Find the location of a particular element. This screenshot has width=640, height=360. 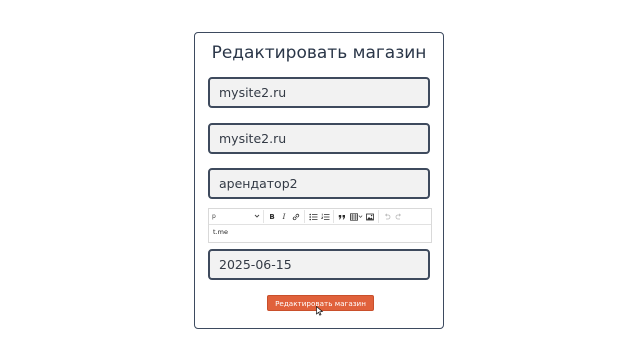

editor-toolbar: p B I is located at coordinates (320, 217).